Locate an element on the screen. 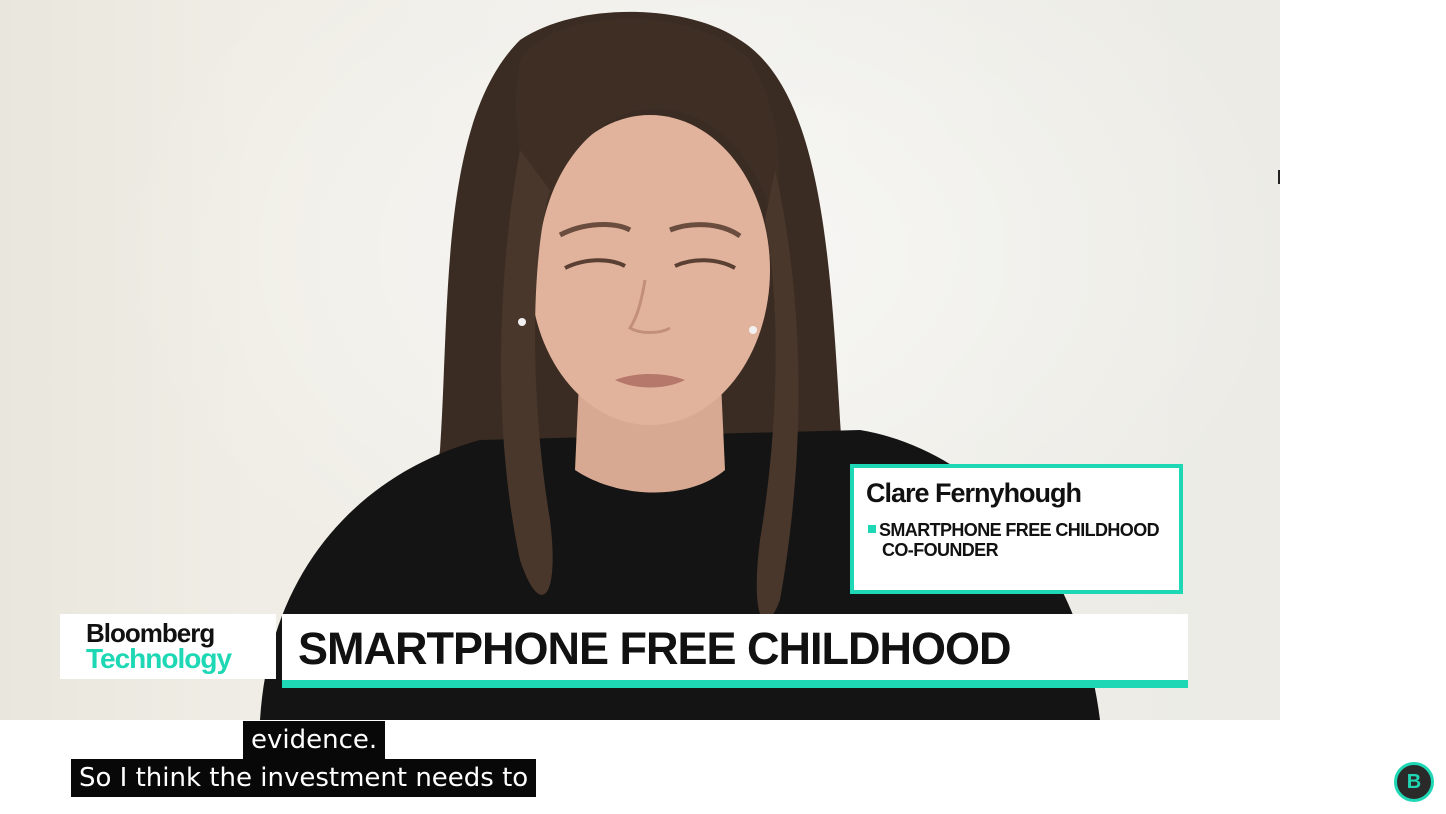 The image size is (1446, 814). guest-role: SMARTPHONE FREE CHILDHOOD CO-FOUNDER is located at coordinates (1014, 540).